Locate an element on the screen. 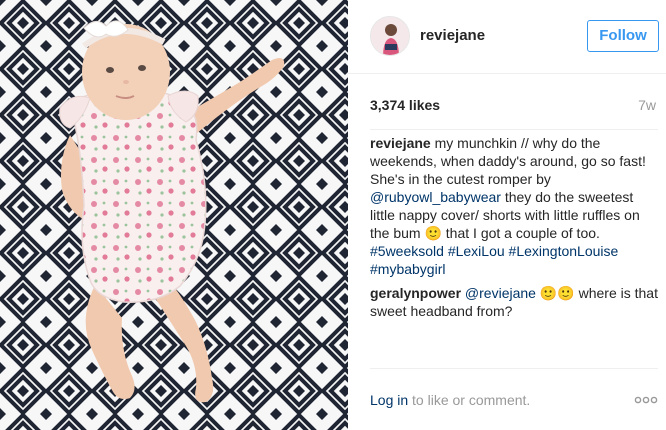 The width and height of the screenshot is (666, 430). post-footer: Log in to like or comment. is located at coordinates (507, 399).